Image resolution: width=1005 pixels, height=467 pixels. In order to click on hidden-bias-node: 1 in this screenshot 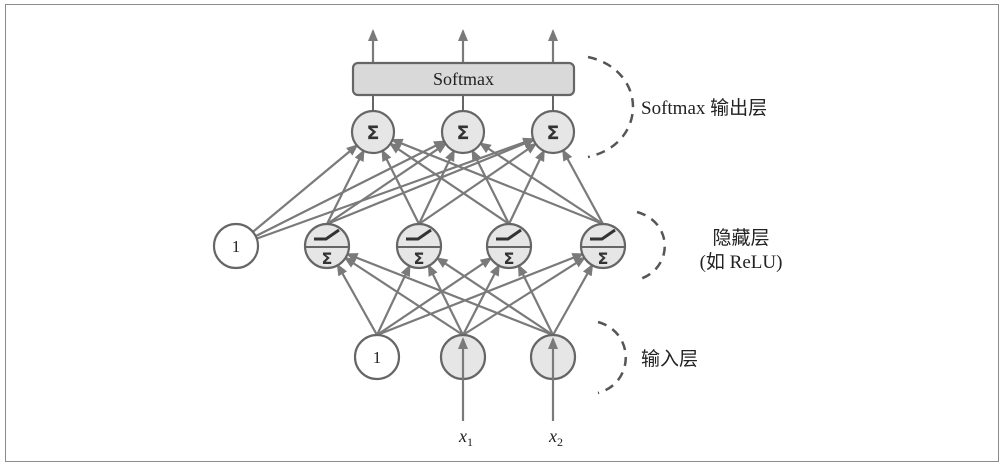, I will do `click(236, 246)`.